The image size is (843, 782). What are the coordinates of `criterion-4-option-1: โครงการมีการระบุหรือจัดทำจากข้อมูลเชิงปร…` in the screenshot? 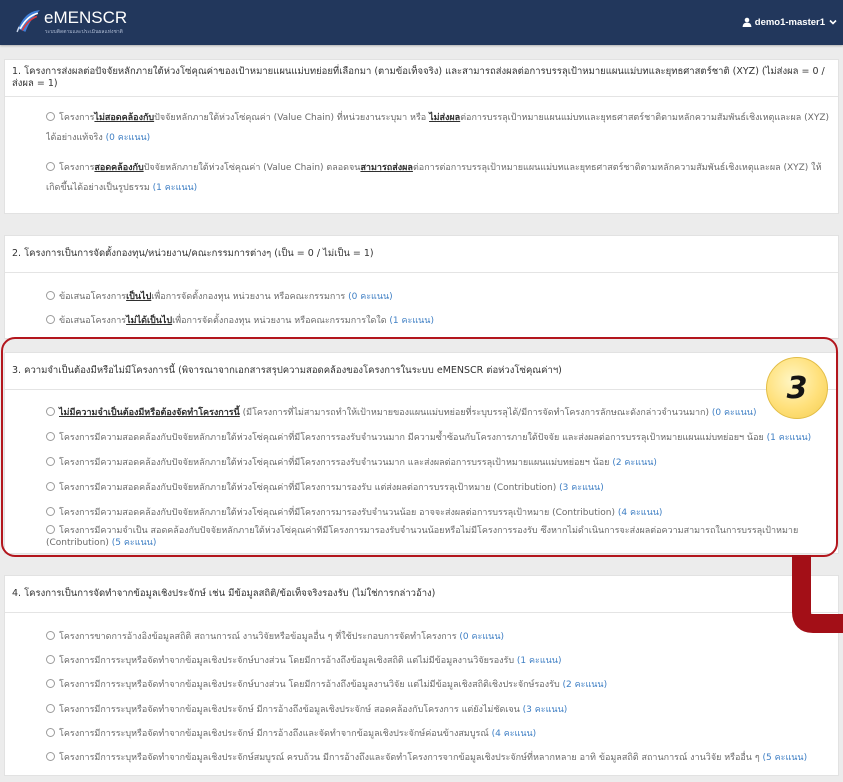 It's located at (439, 661).